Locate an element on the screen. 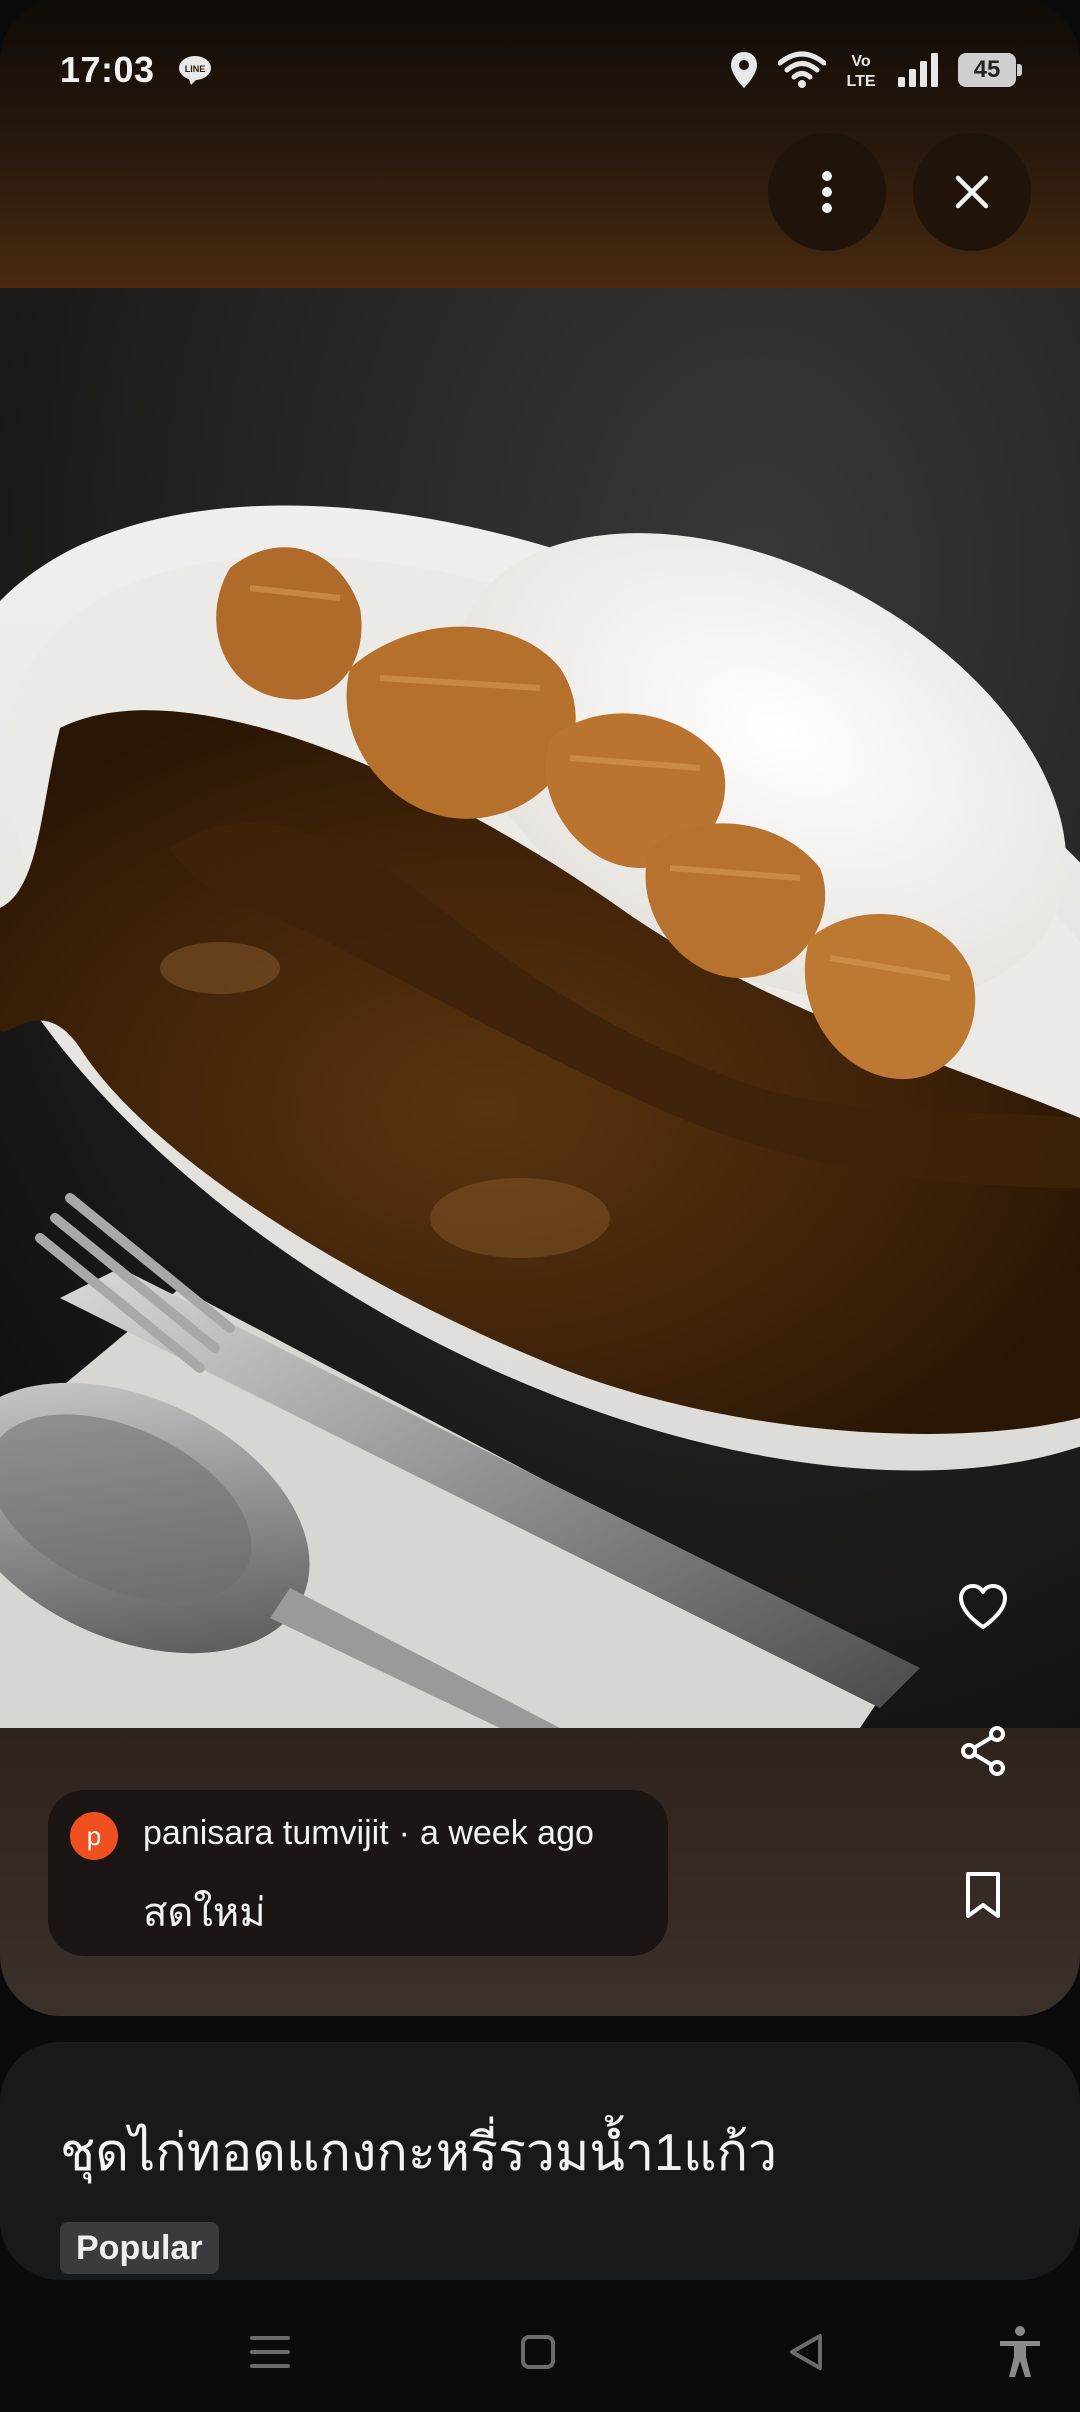 This screenshot has height=2412, width=1080. accessibility-button is located at coordinates (1020, 2352).